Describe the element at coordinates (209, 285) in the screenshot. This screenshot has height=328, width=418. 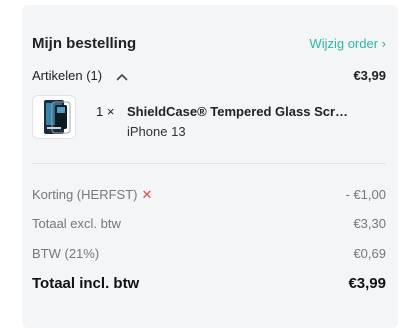
I see `total-row: Totaal incl. btw €3,99` at that location.